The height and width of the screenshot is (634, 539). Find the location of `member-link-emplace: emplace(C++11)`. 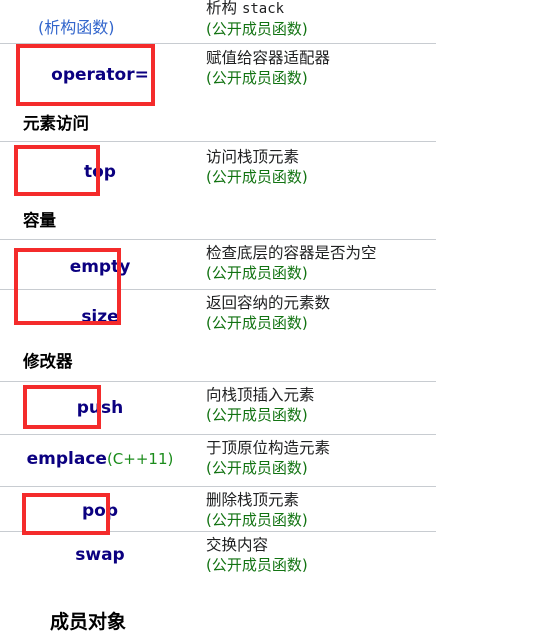

member-link-emplace: emplace(C++11) is located at coordinates (100, 459).